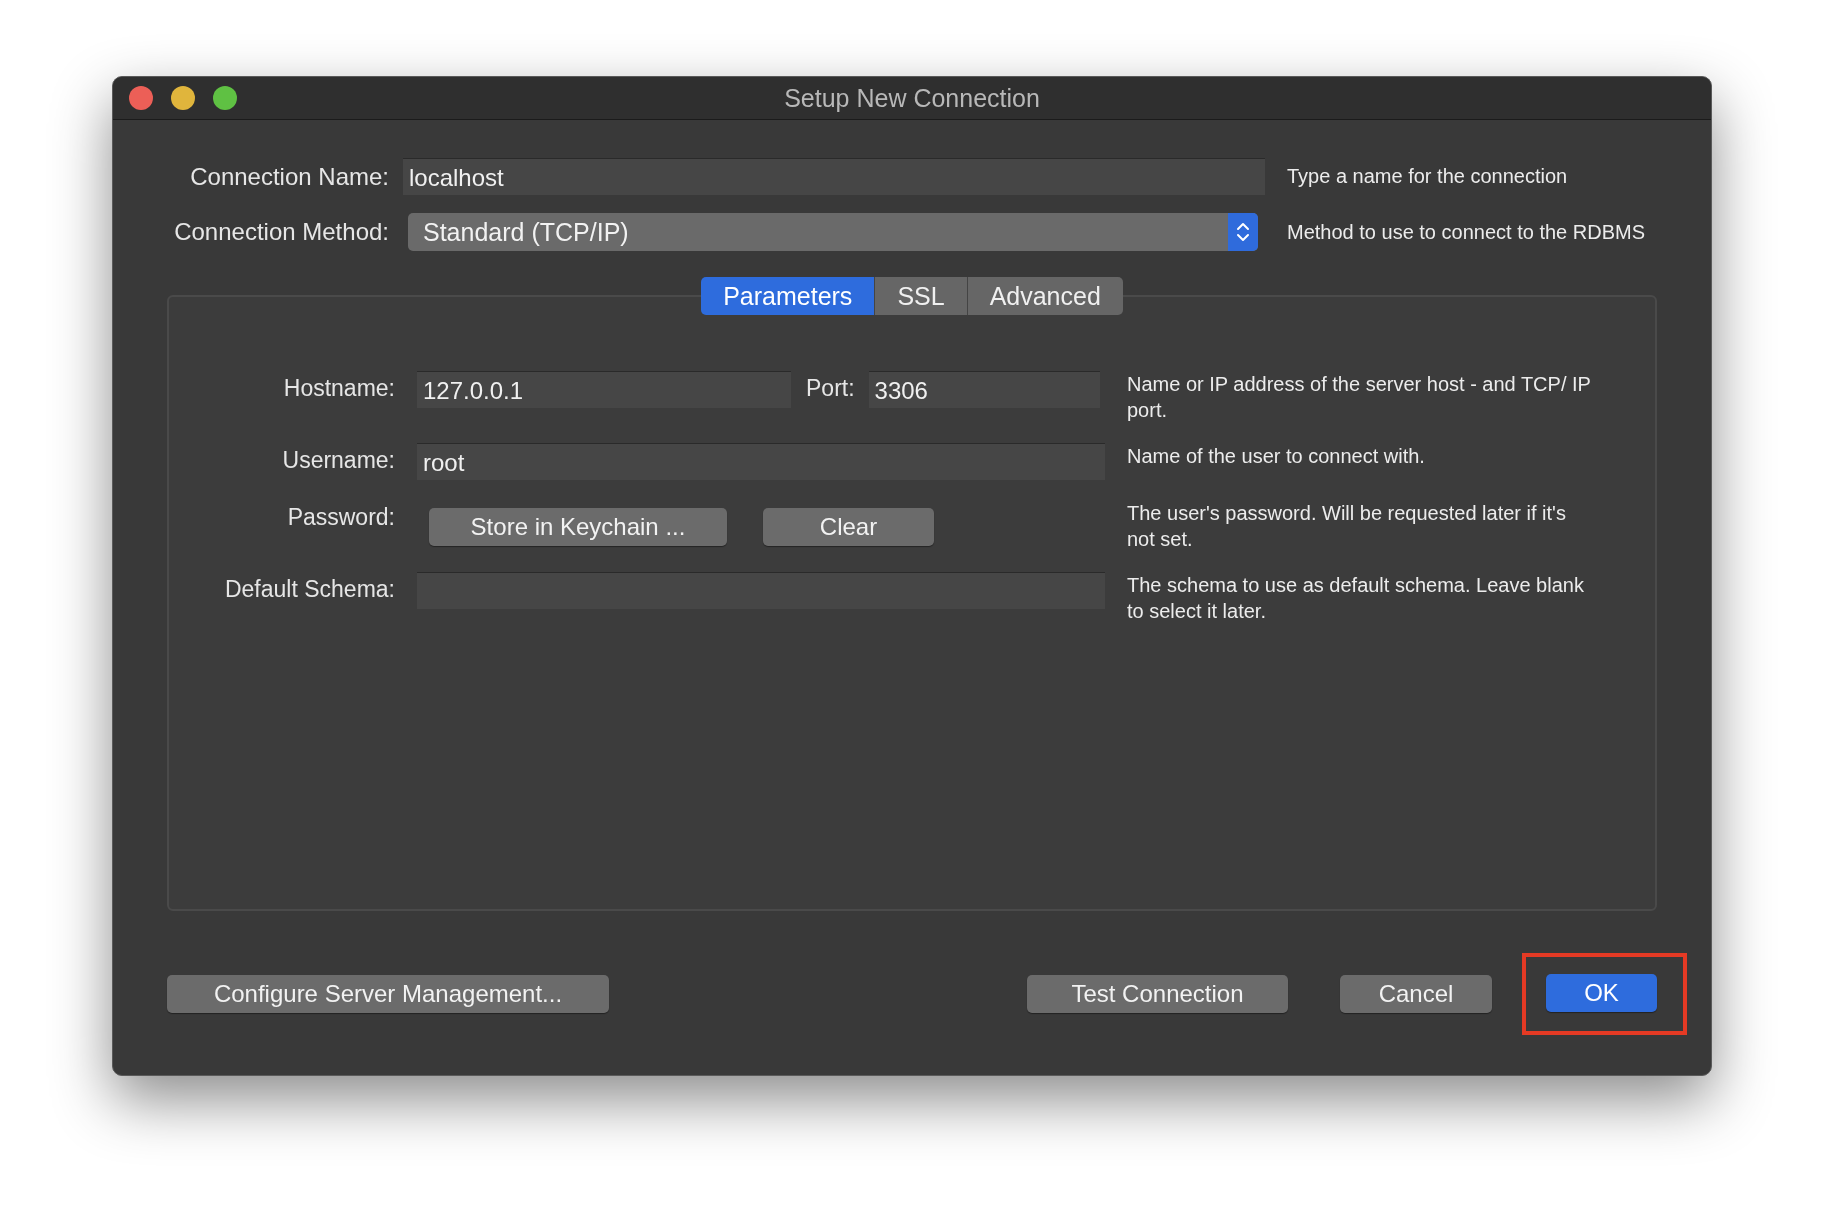  Describe the element at coordinates (1601, 993) in the screenshot. I see `ok-button: OK` at that location.